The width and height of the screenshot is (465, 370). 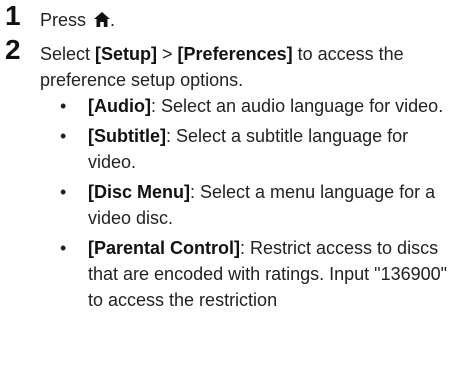 I want to click on option-description: : Select an audio language for video., so click(x=297, y=106).